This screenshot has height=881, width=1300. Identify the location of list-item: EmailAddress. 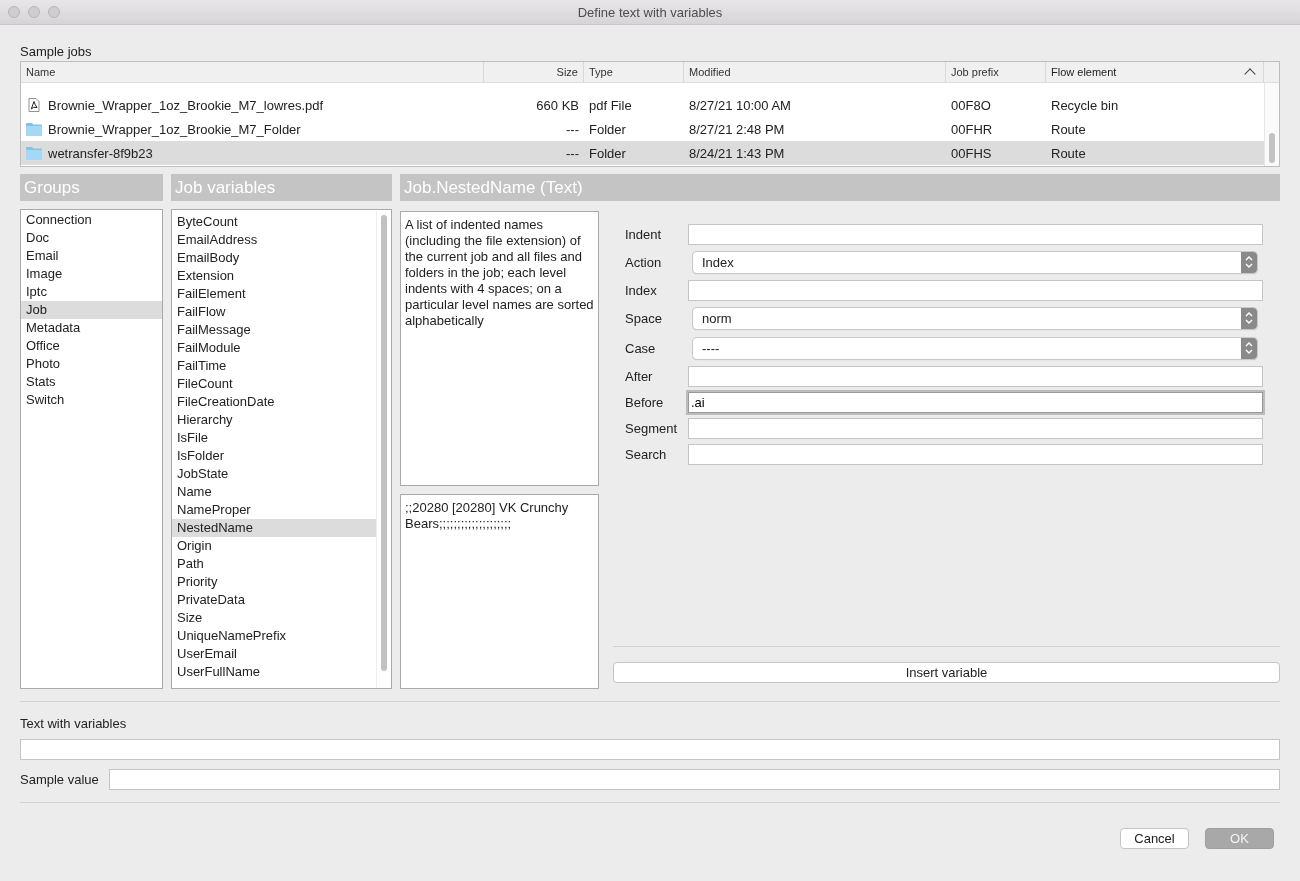
(274, 240).